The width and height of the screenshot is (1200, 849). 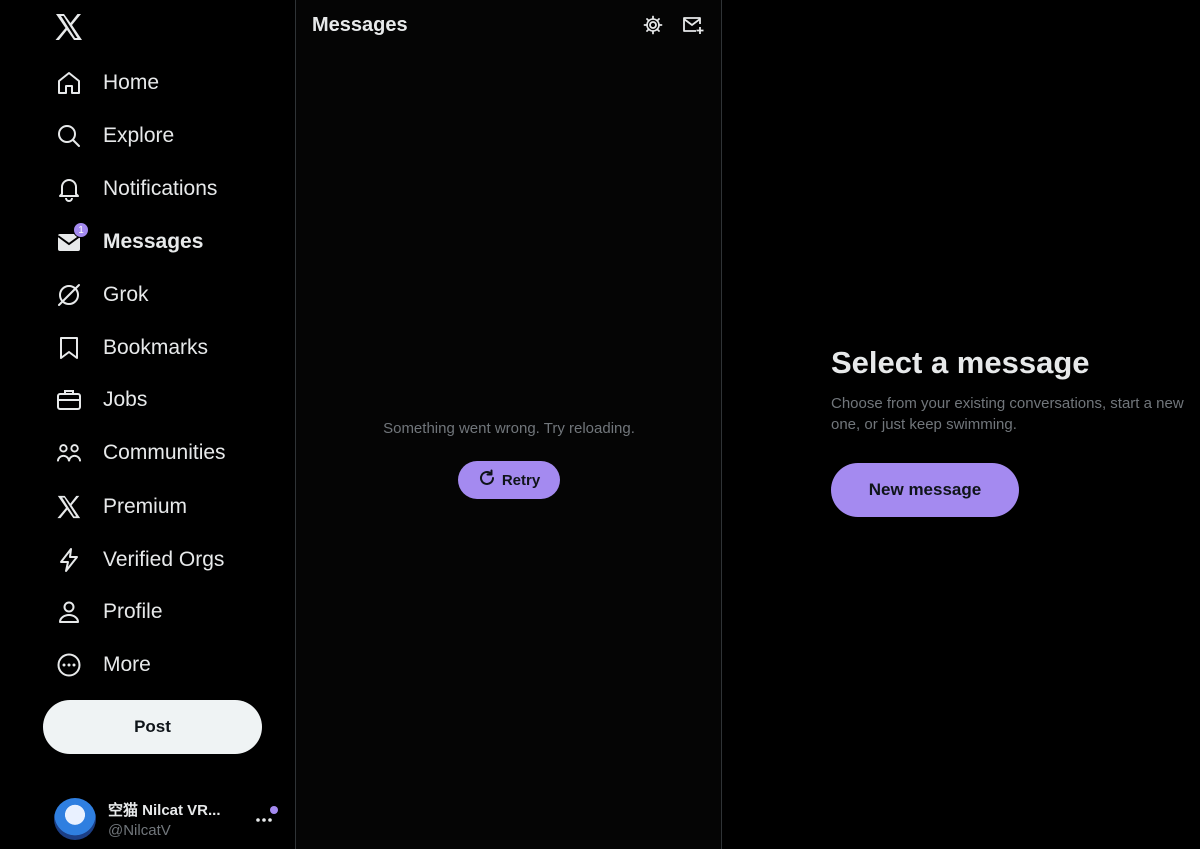 I want to click on sidebar-item-label: Premium, so click(x=145, y=506).